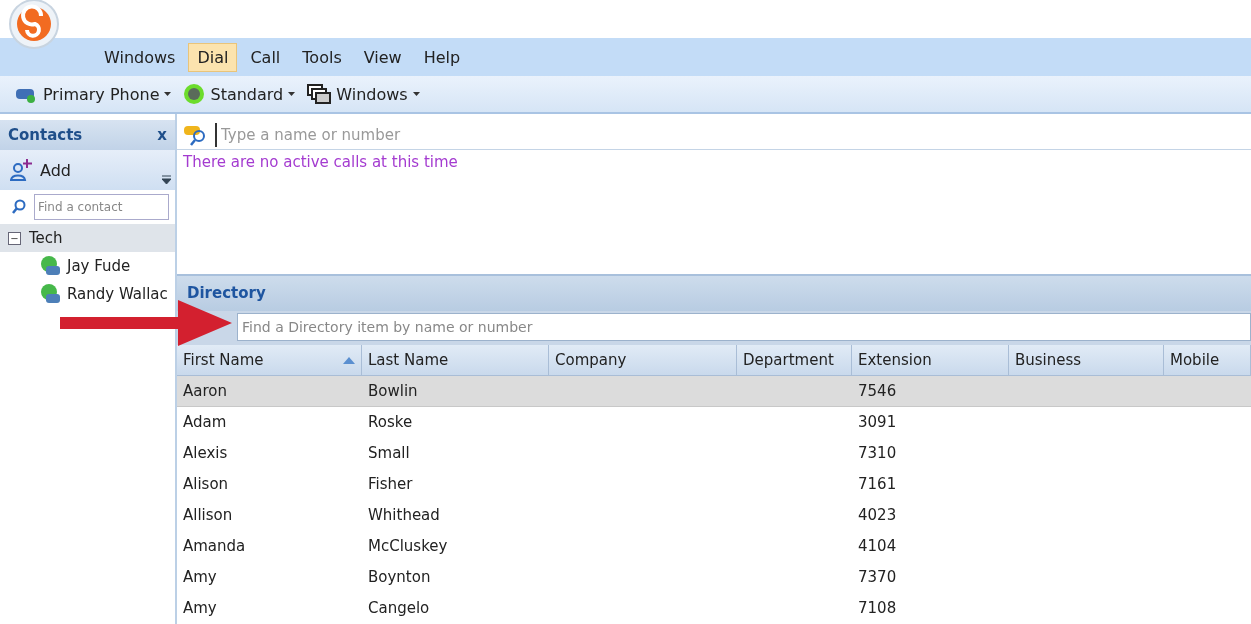 The width and height of the screenshot is (1251, 624). Describe the element at coordinates (205, 453) in the screenshot. I see `table-cell-text: Alexis` at that location.